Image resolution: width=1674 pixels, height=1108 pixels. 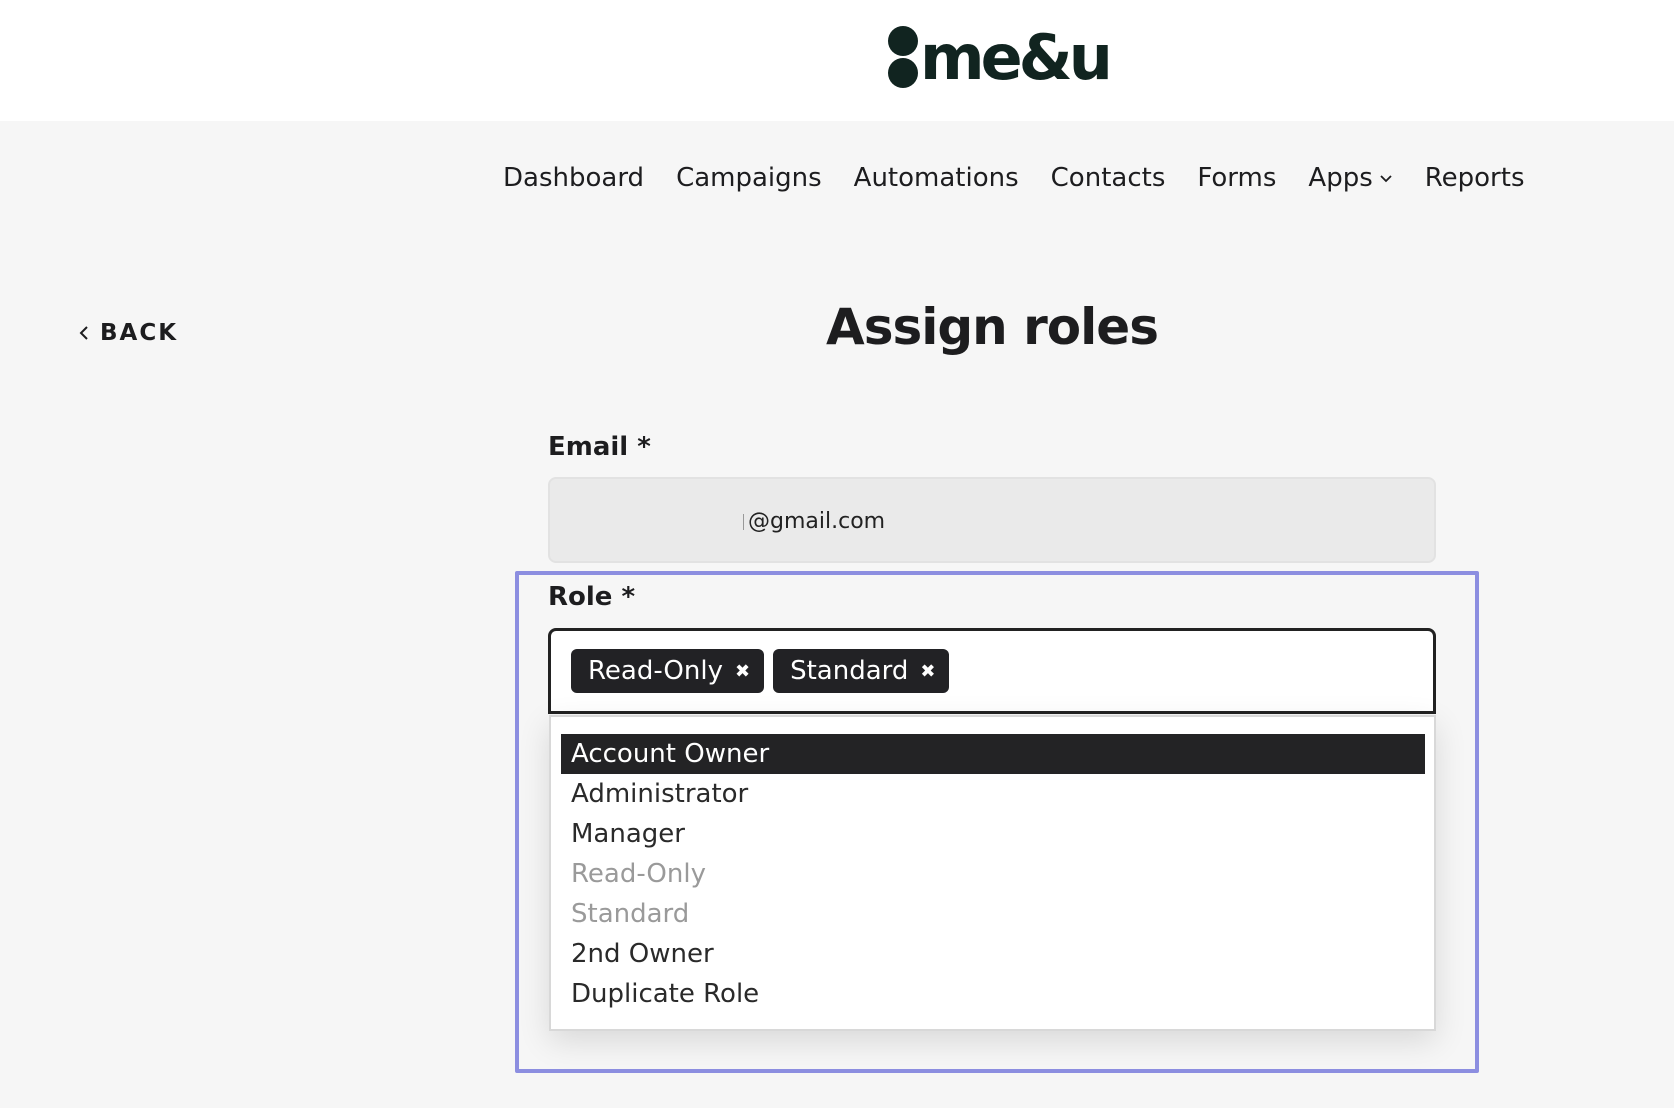 What do you see at coordinates (993, 994) in the screenshot?
I see `role-option-duplicate-role: Duplicate Role` at bounding box center [993, 994].